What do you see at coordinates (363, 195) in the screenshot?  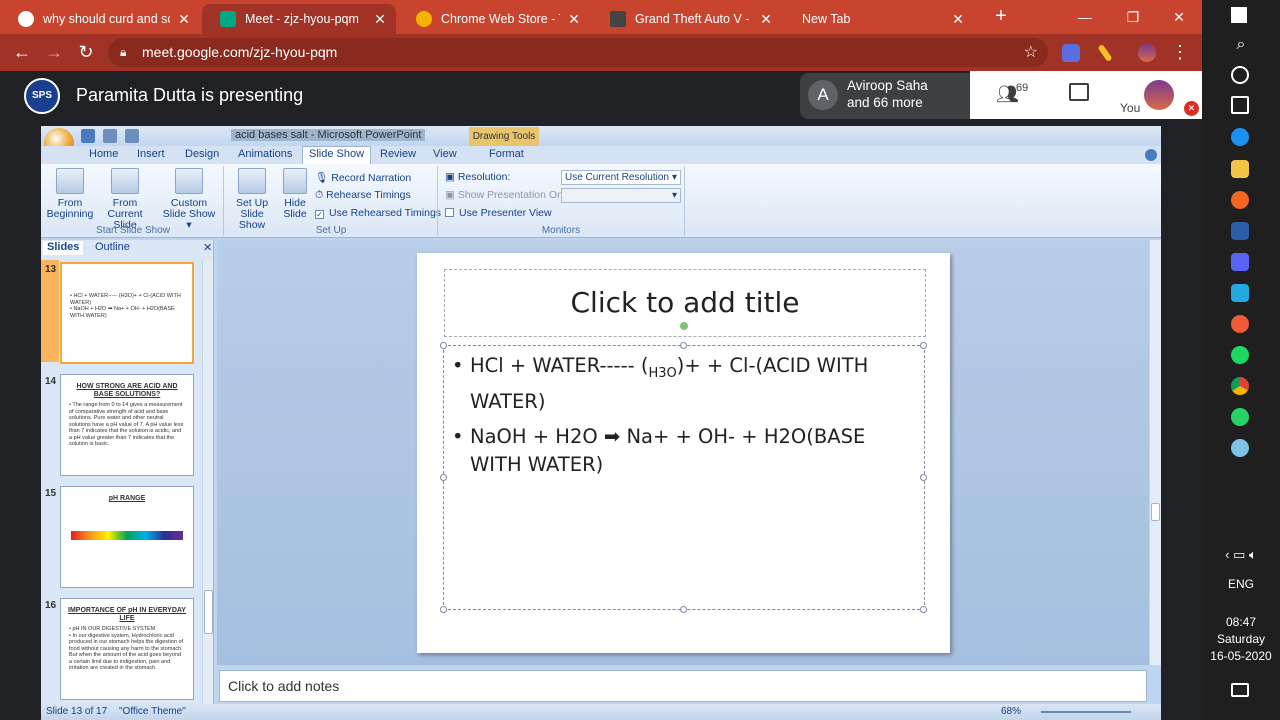 I see `rehearse-timings-button: ⏱︎ Rehearse Timings` at bounding box center [363, 195].